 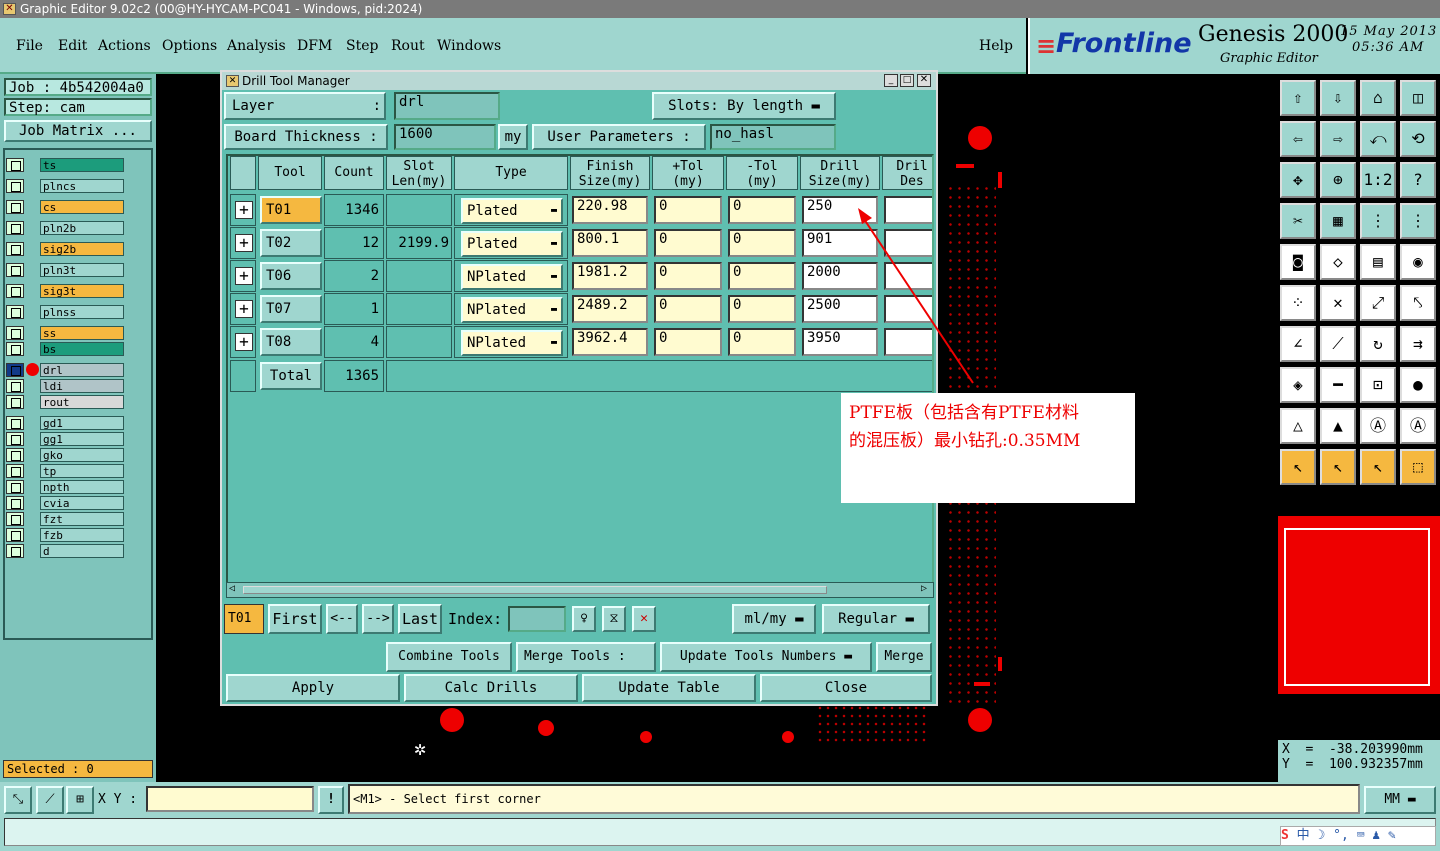 What do you see at coordinates (644, 619) in the screenshot?
I see `cancel-icon: ✕` at bounding box center [644, 619].